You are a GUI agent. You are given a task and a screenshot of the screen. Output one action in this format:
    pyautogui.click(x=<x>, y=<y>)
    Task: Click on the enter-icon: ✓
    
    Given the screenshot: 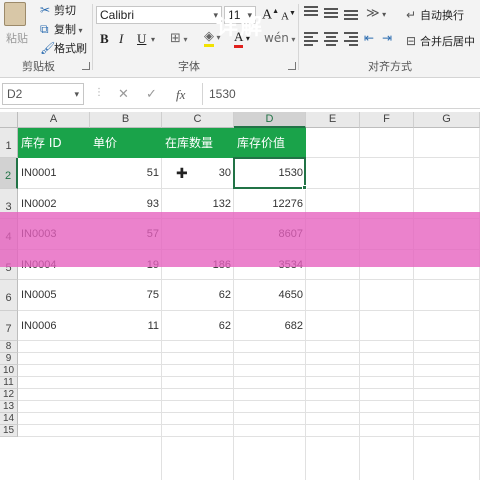 What is the action you would take?
    pyautogui.click(x=151, y=94)
    